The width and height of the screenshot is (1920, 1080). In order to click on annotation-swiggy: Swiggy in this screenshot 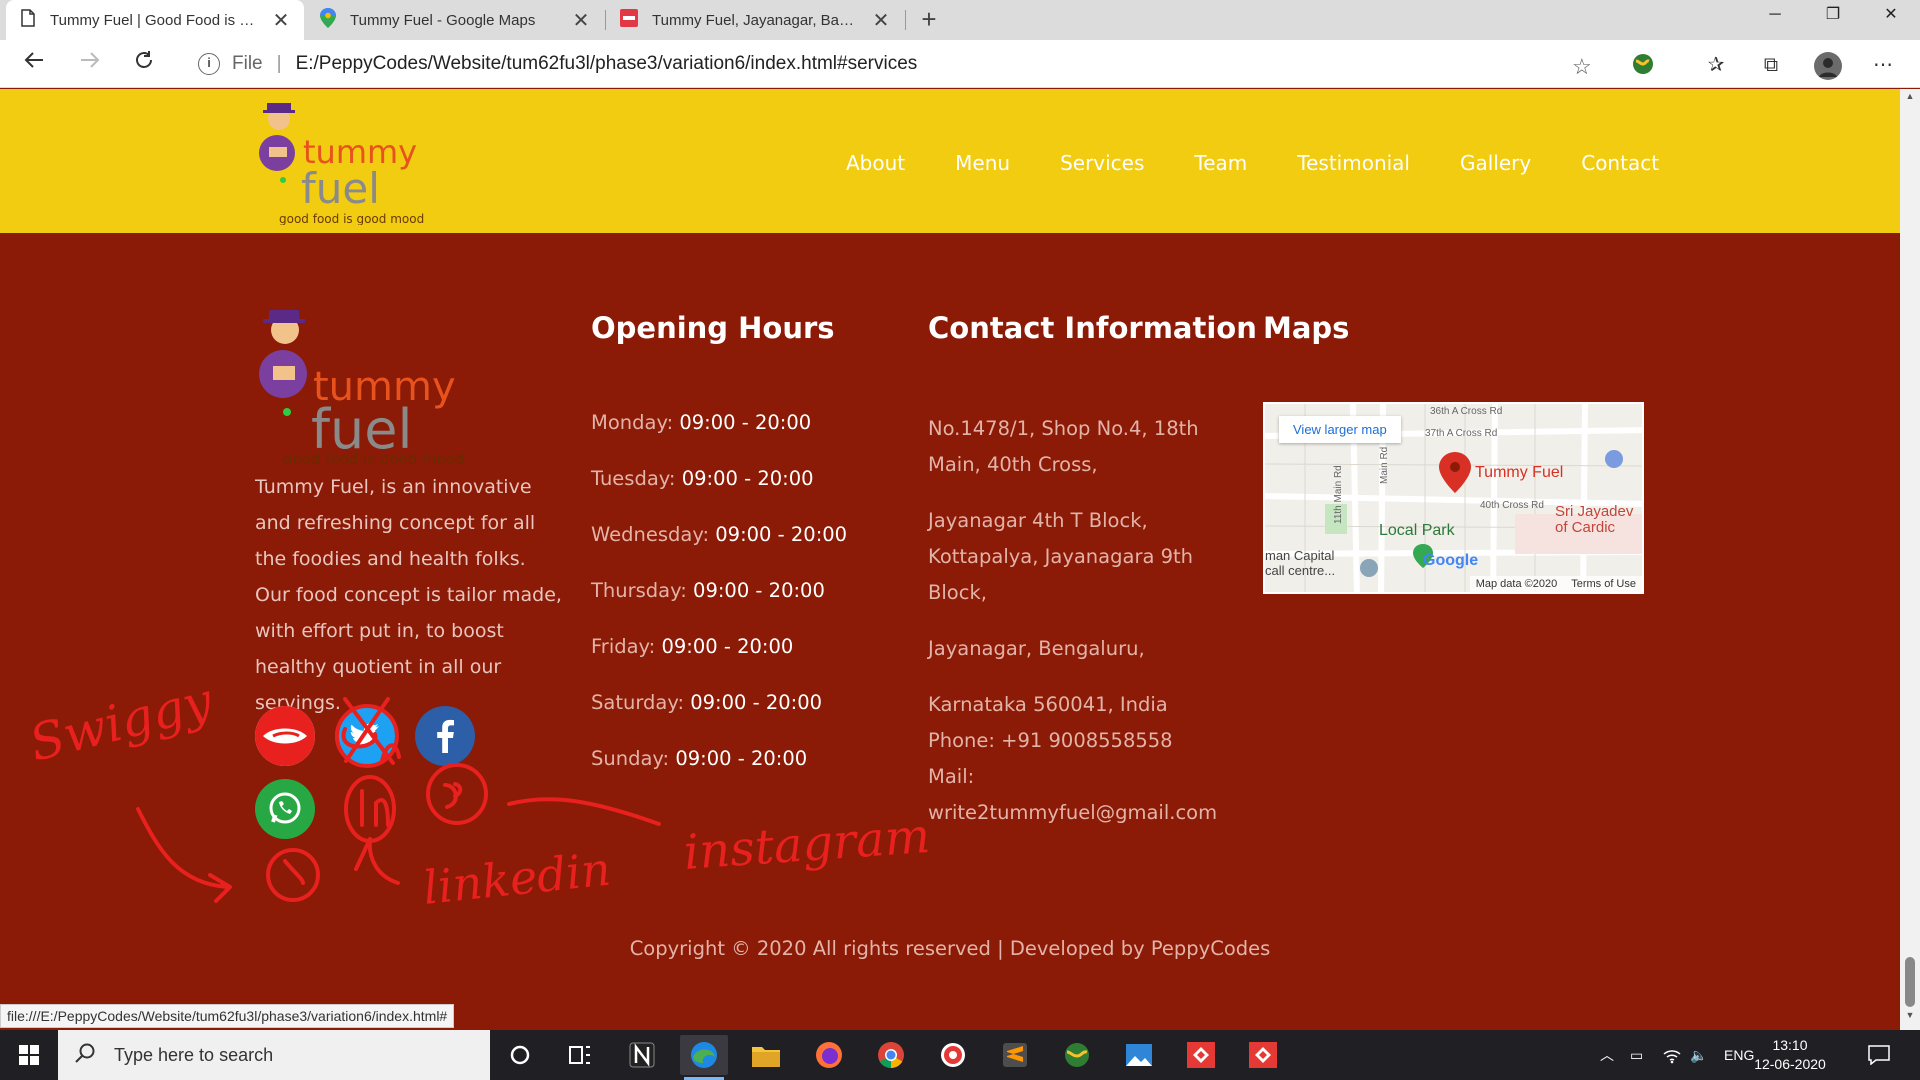, I will do `click(121, 721)`.